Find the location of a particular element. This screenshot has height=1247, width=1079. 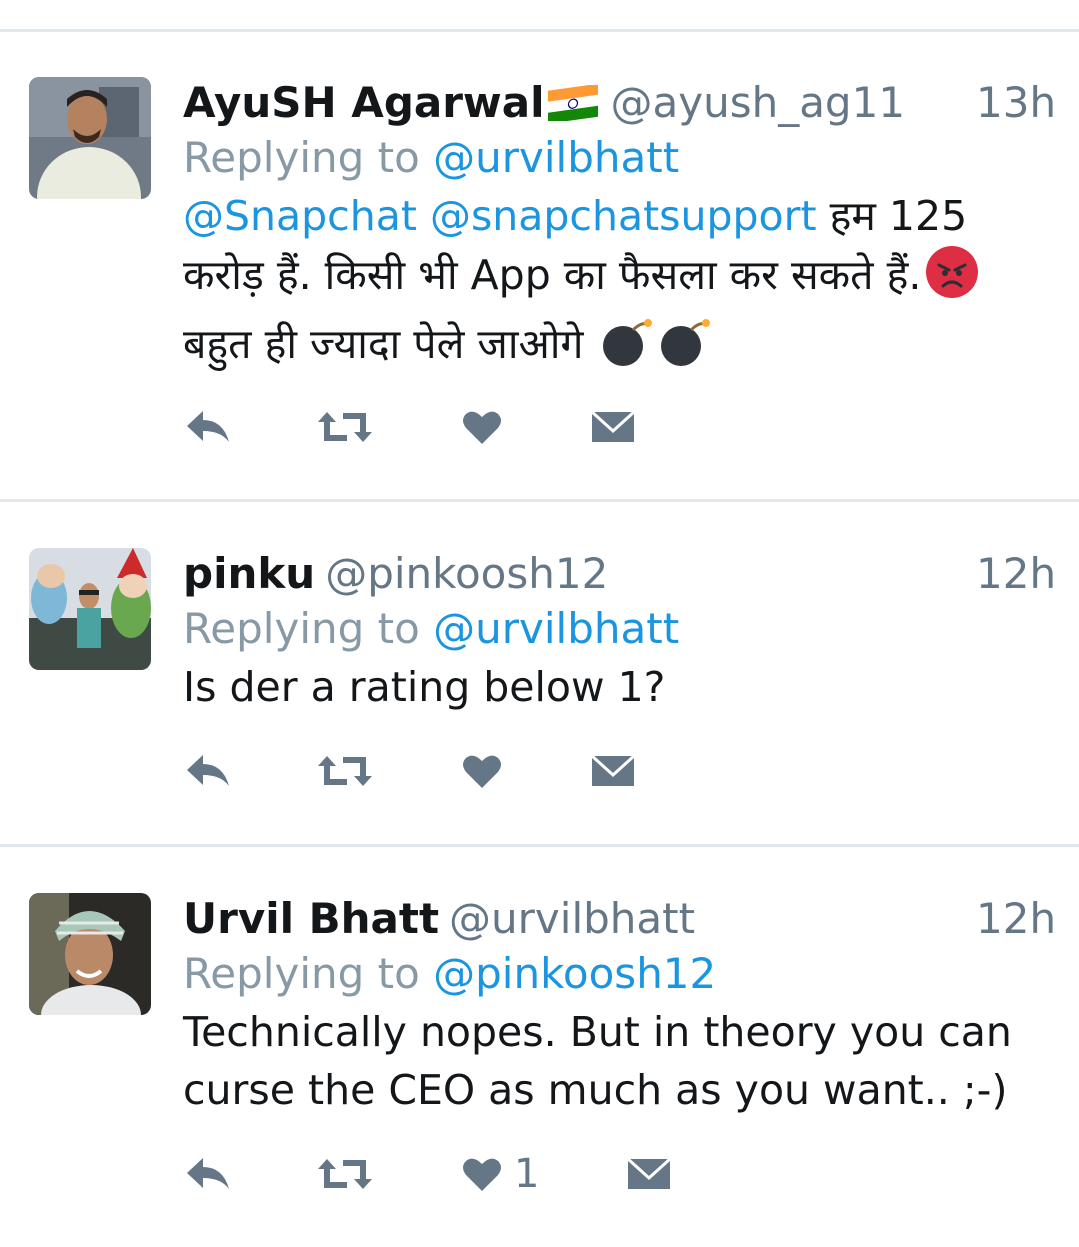

user-name: AyuSH Agarwal is located at coordinates (363, 102).